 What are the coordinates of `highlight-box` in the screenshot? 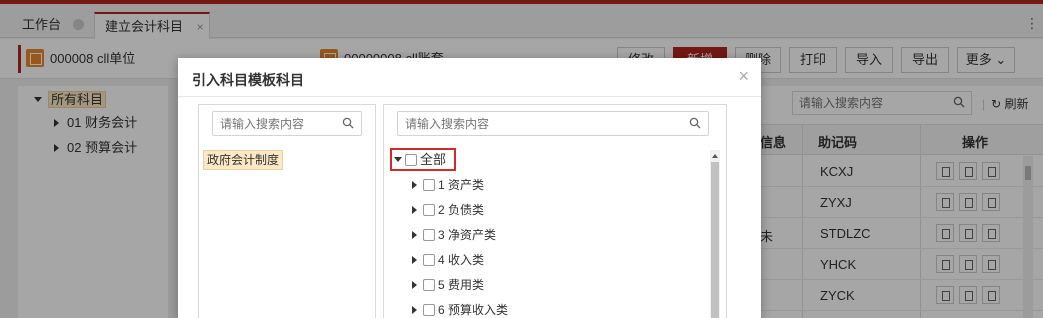 It's located at (423, 159).